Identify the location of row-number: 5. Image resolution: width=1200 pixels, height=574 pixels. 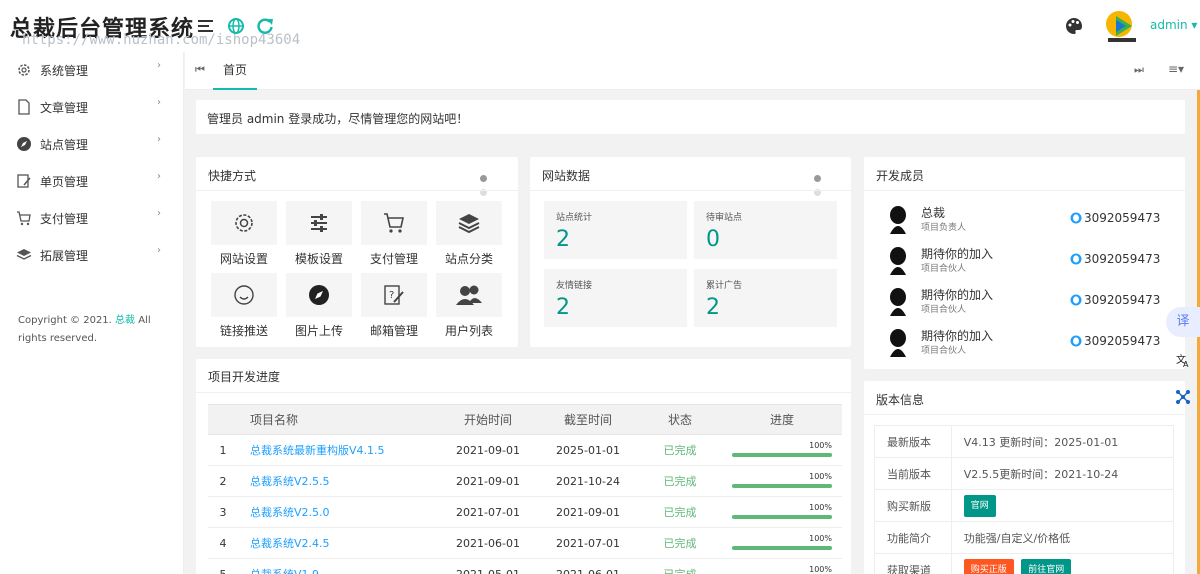
(223, 566).